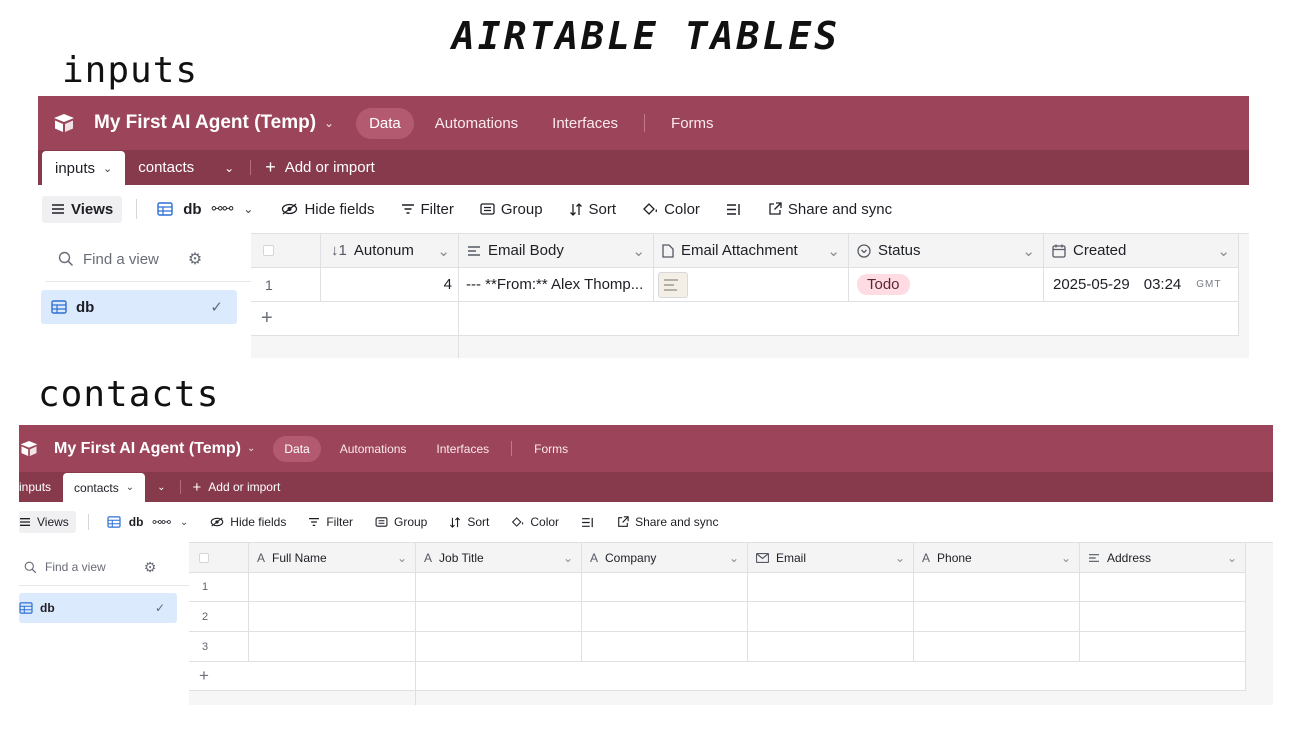 The width and height of the screenshot is (1292, 738). I want to click on attachment-thumbnail, so click(673, 284).